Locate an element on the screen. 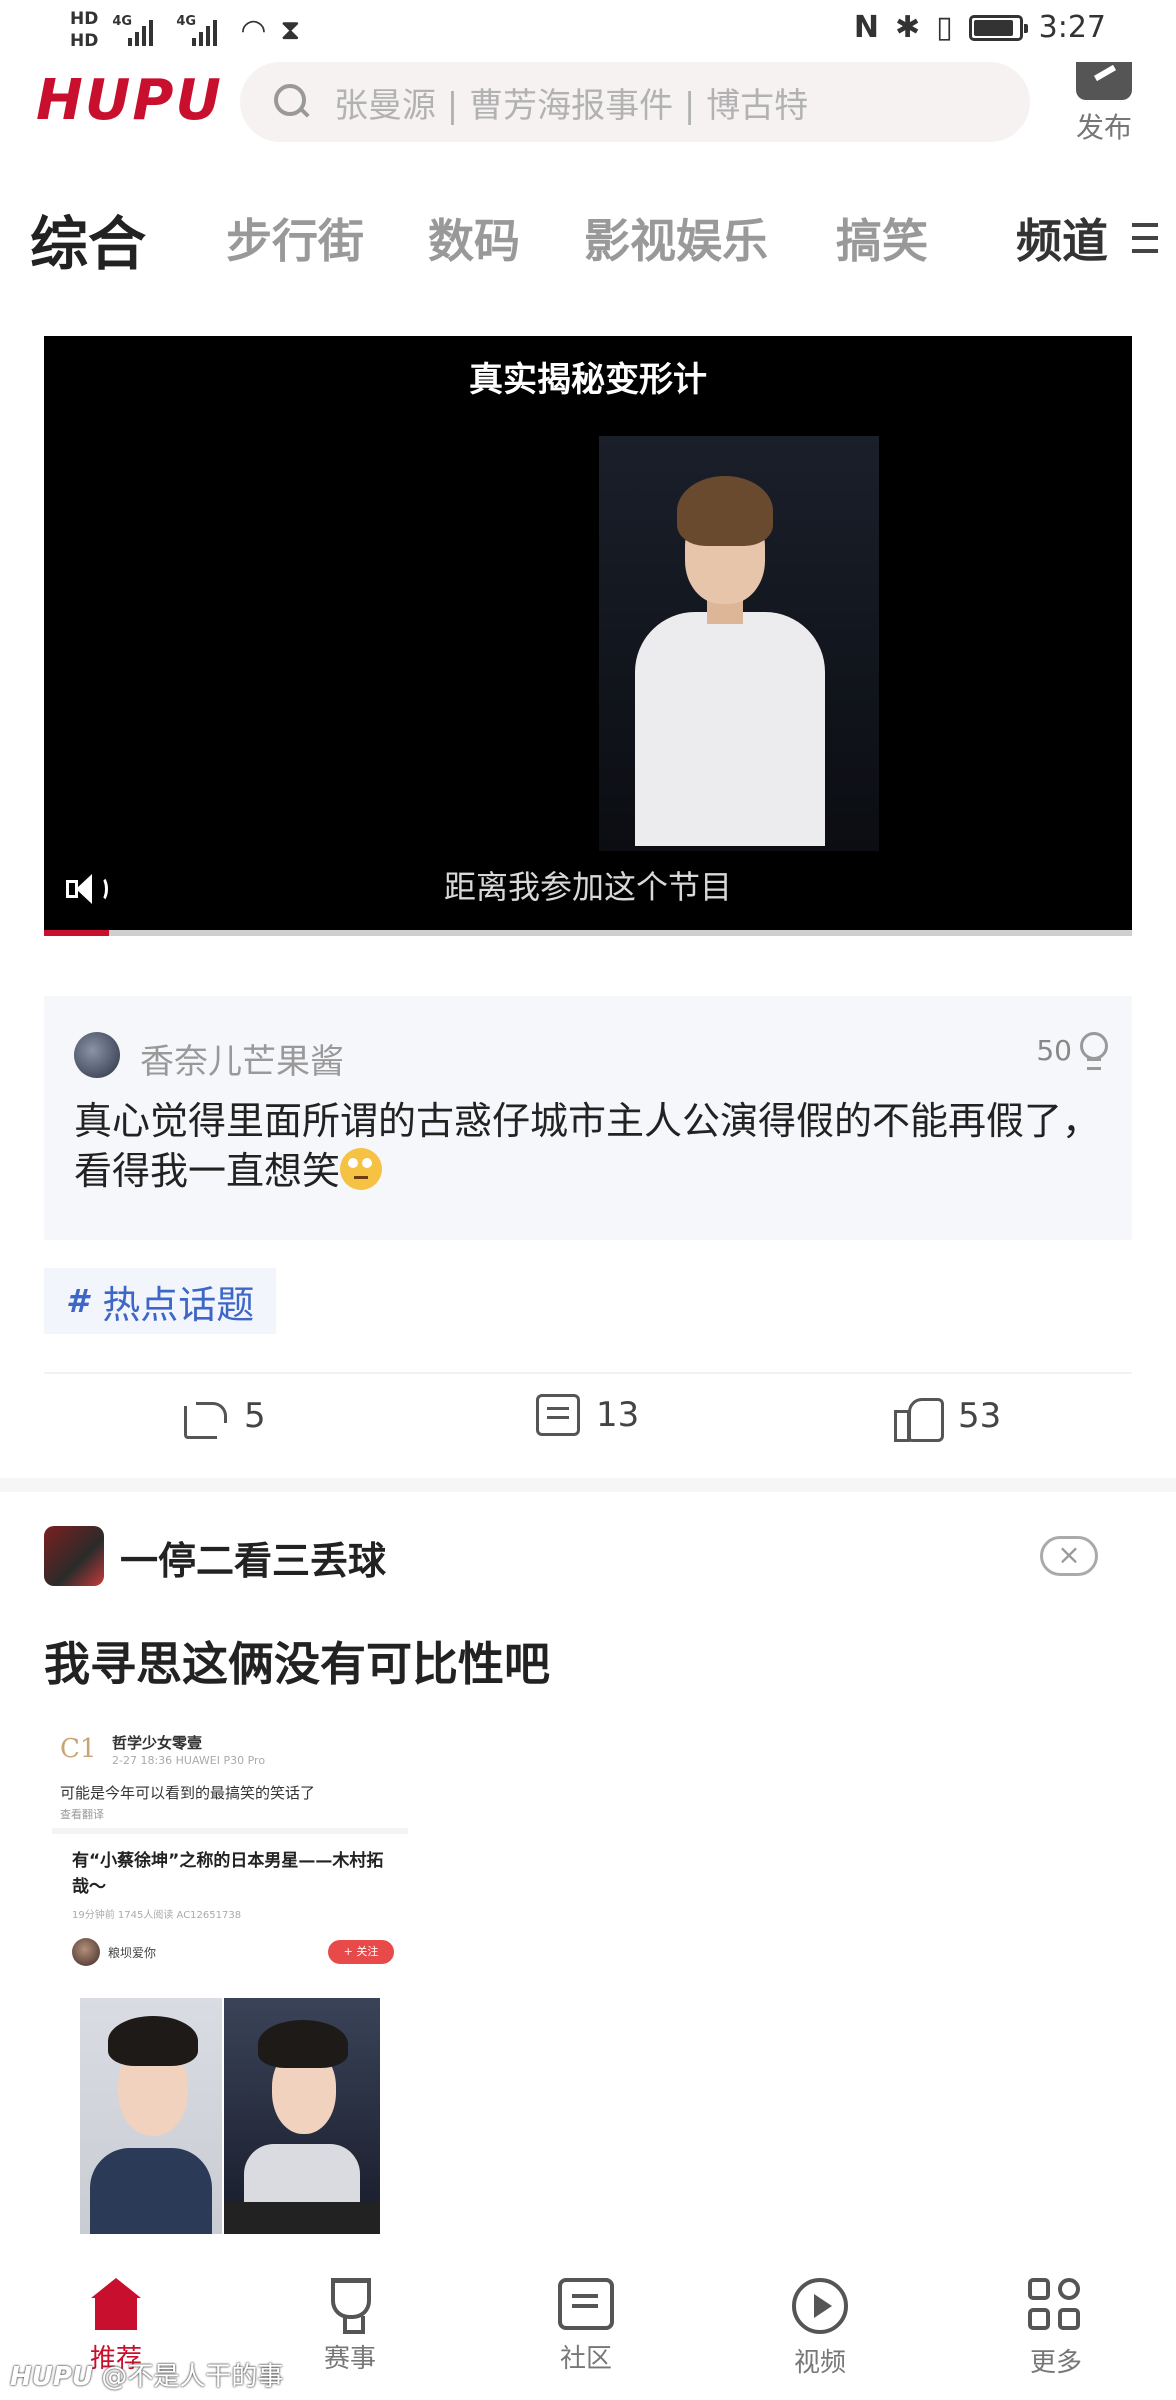 The width and height of the screenshot is (1176, 2400). nav-video: 视频 is located at coordinates (820, 2328).